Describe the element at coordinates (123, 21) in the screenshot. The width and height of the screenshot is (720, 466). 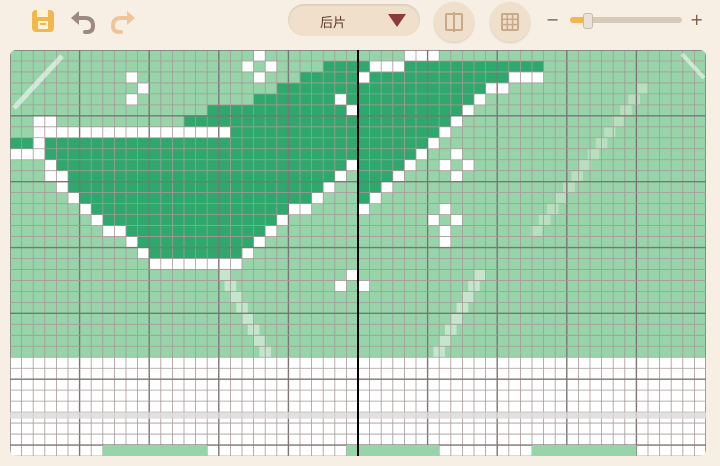
I see `redo-icon` at that location.